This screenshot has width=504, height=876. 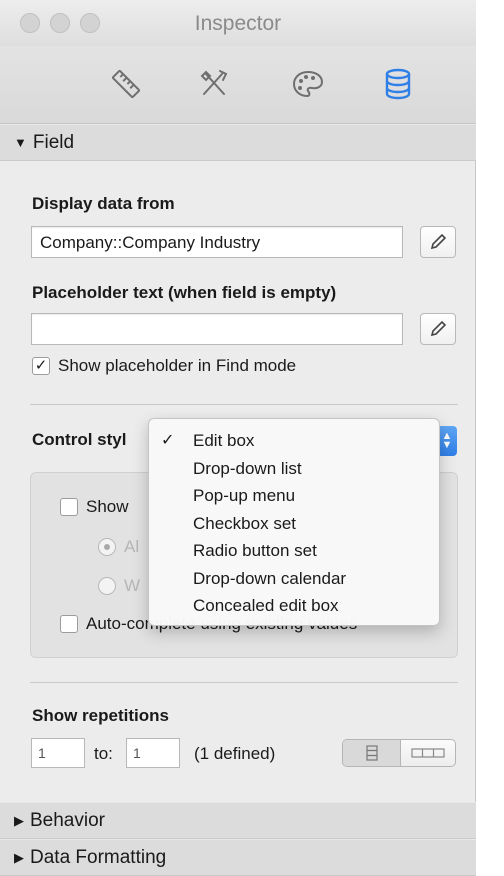 What do you see at coordinates (20, 142) in the screenshot?
I see `disclosure-open-icon: ▼` at bounding box center [20, 142].